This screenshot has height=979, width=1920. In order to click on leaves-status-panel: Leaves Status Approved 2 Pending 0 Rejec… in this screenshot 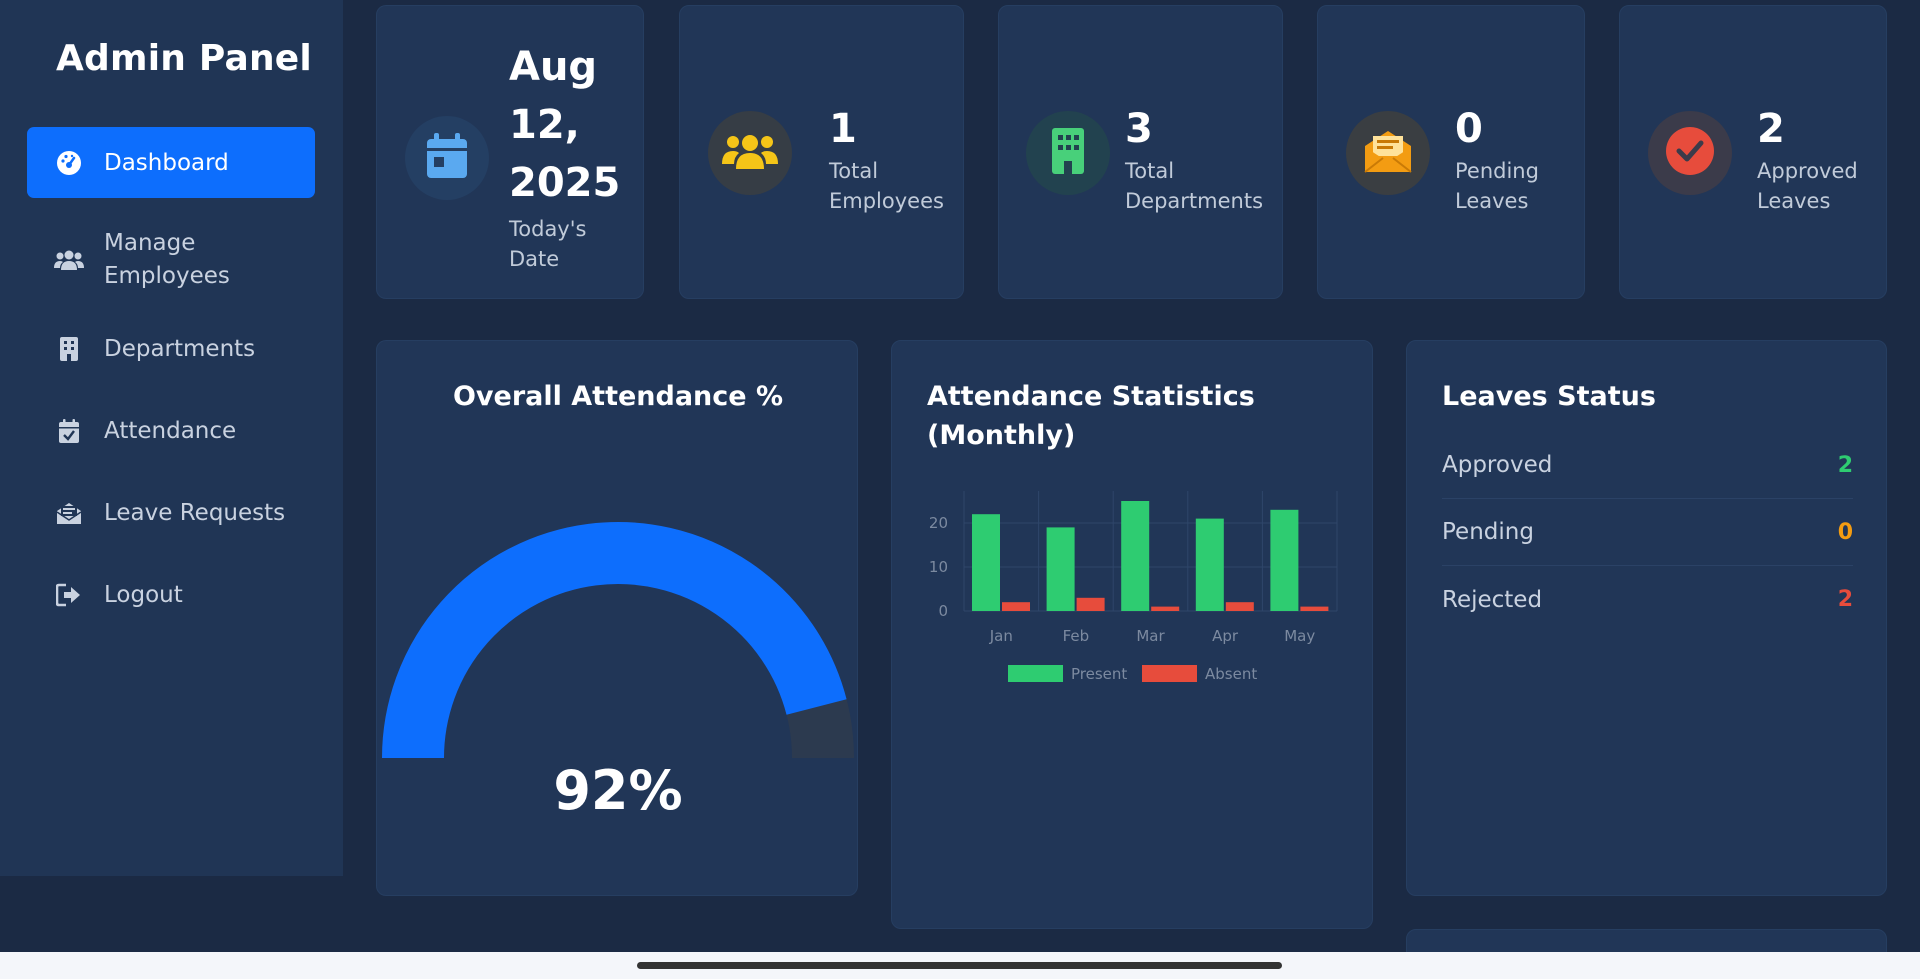, I will do `click(1646, 618)`.